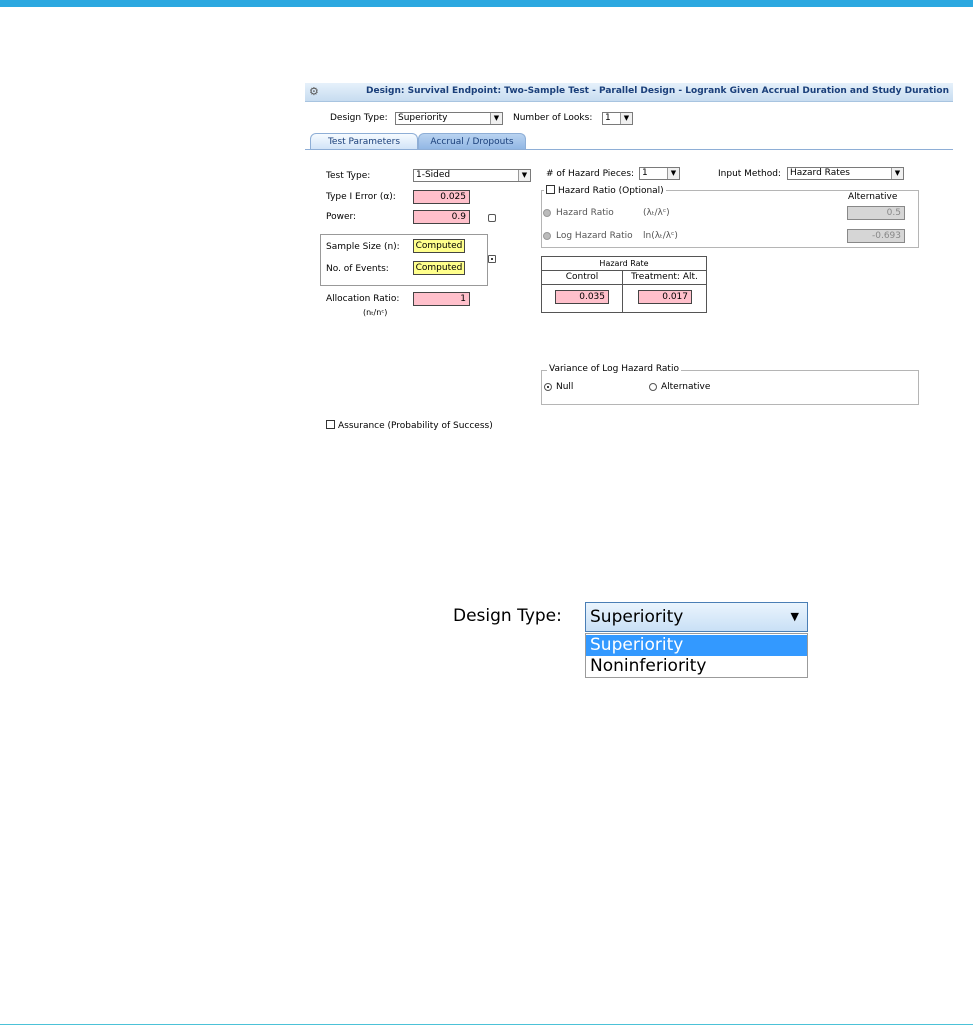  Describe the element at coordinates (749, 174) in the screenshot. I see `input-method-label: Input Method:` at that location.